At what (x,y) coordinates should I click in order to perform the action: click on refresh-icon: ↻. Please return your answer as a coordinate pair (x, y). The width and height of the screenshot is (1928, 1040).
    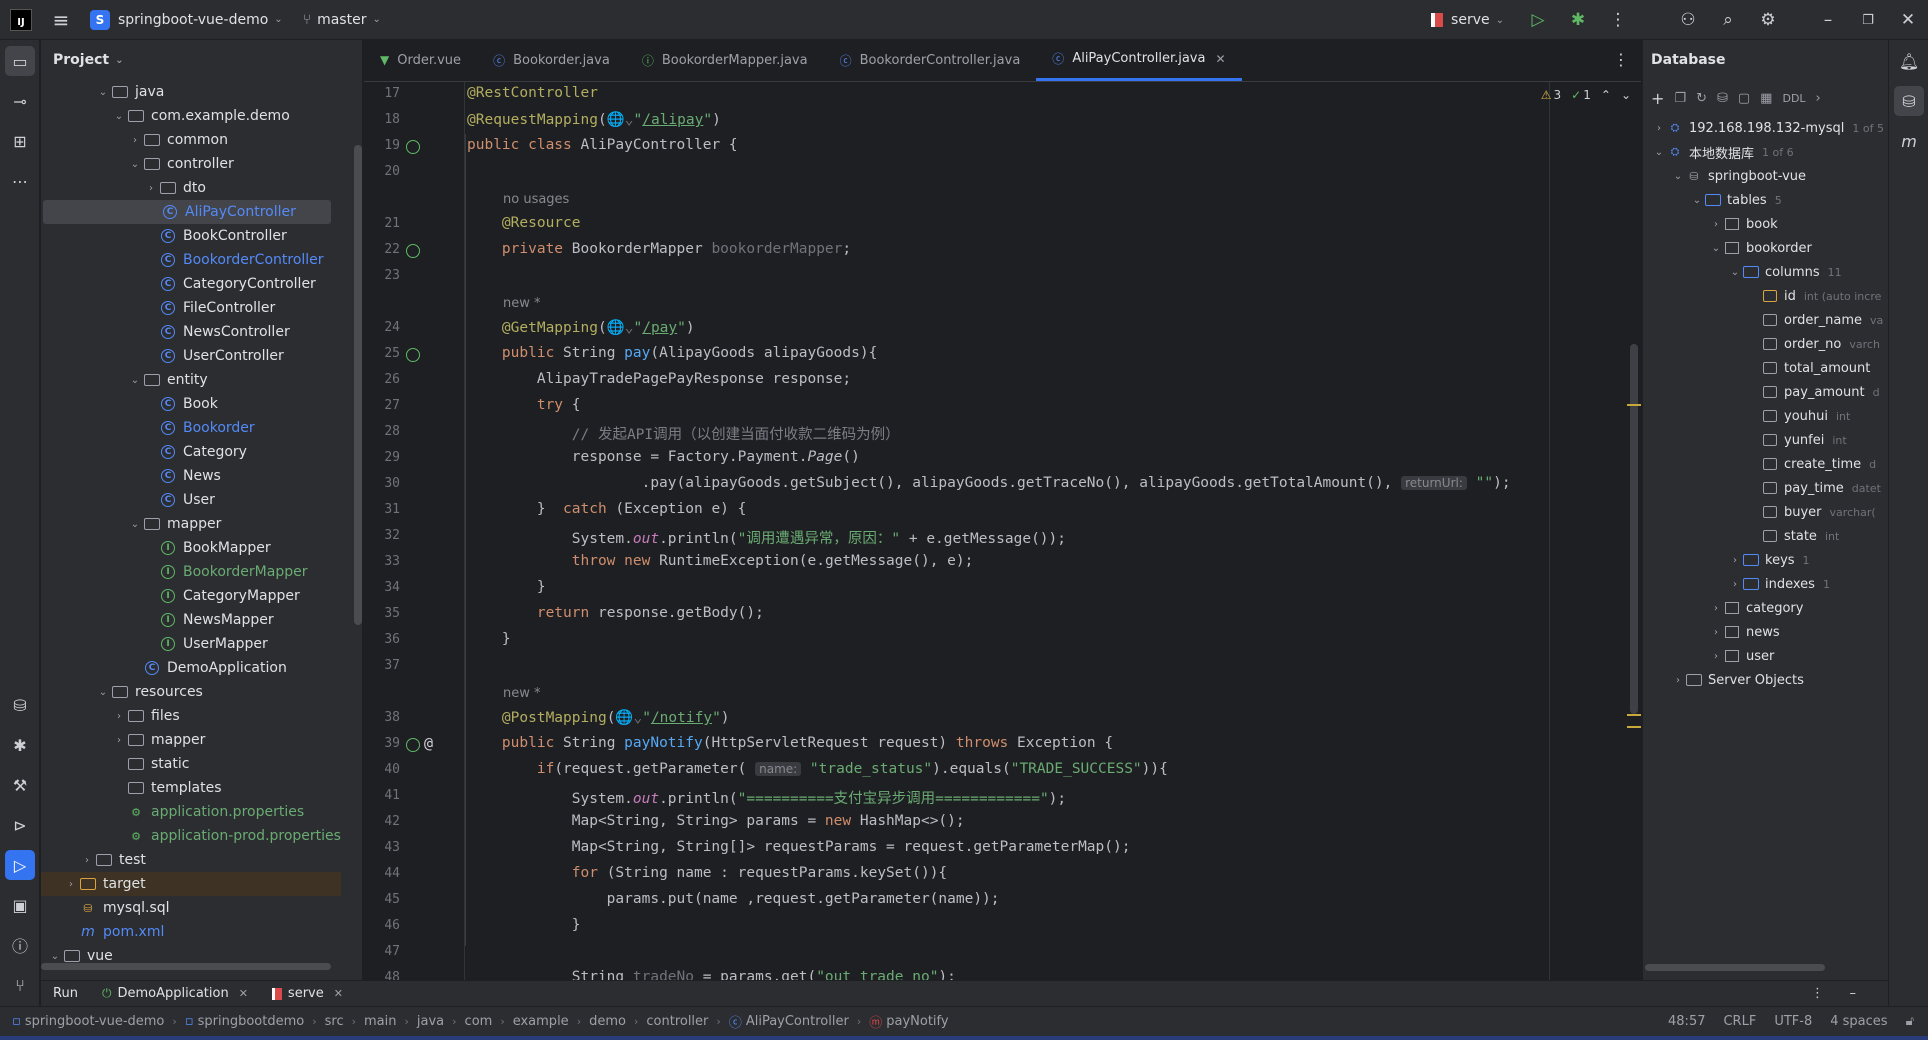
    Looking at the image, I should click on (1701, 98).